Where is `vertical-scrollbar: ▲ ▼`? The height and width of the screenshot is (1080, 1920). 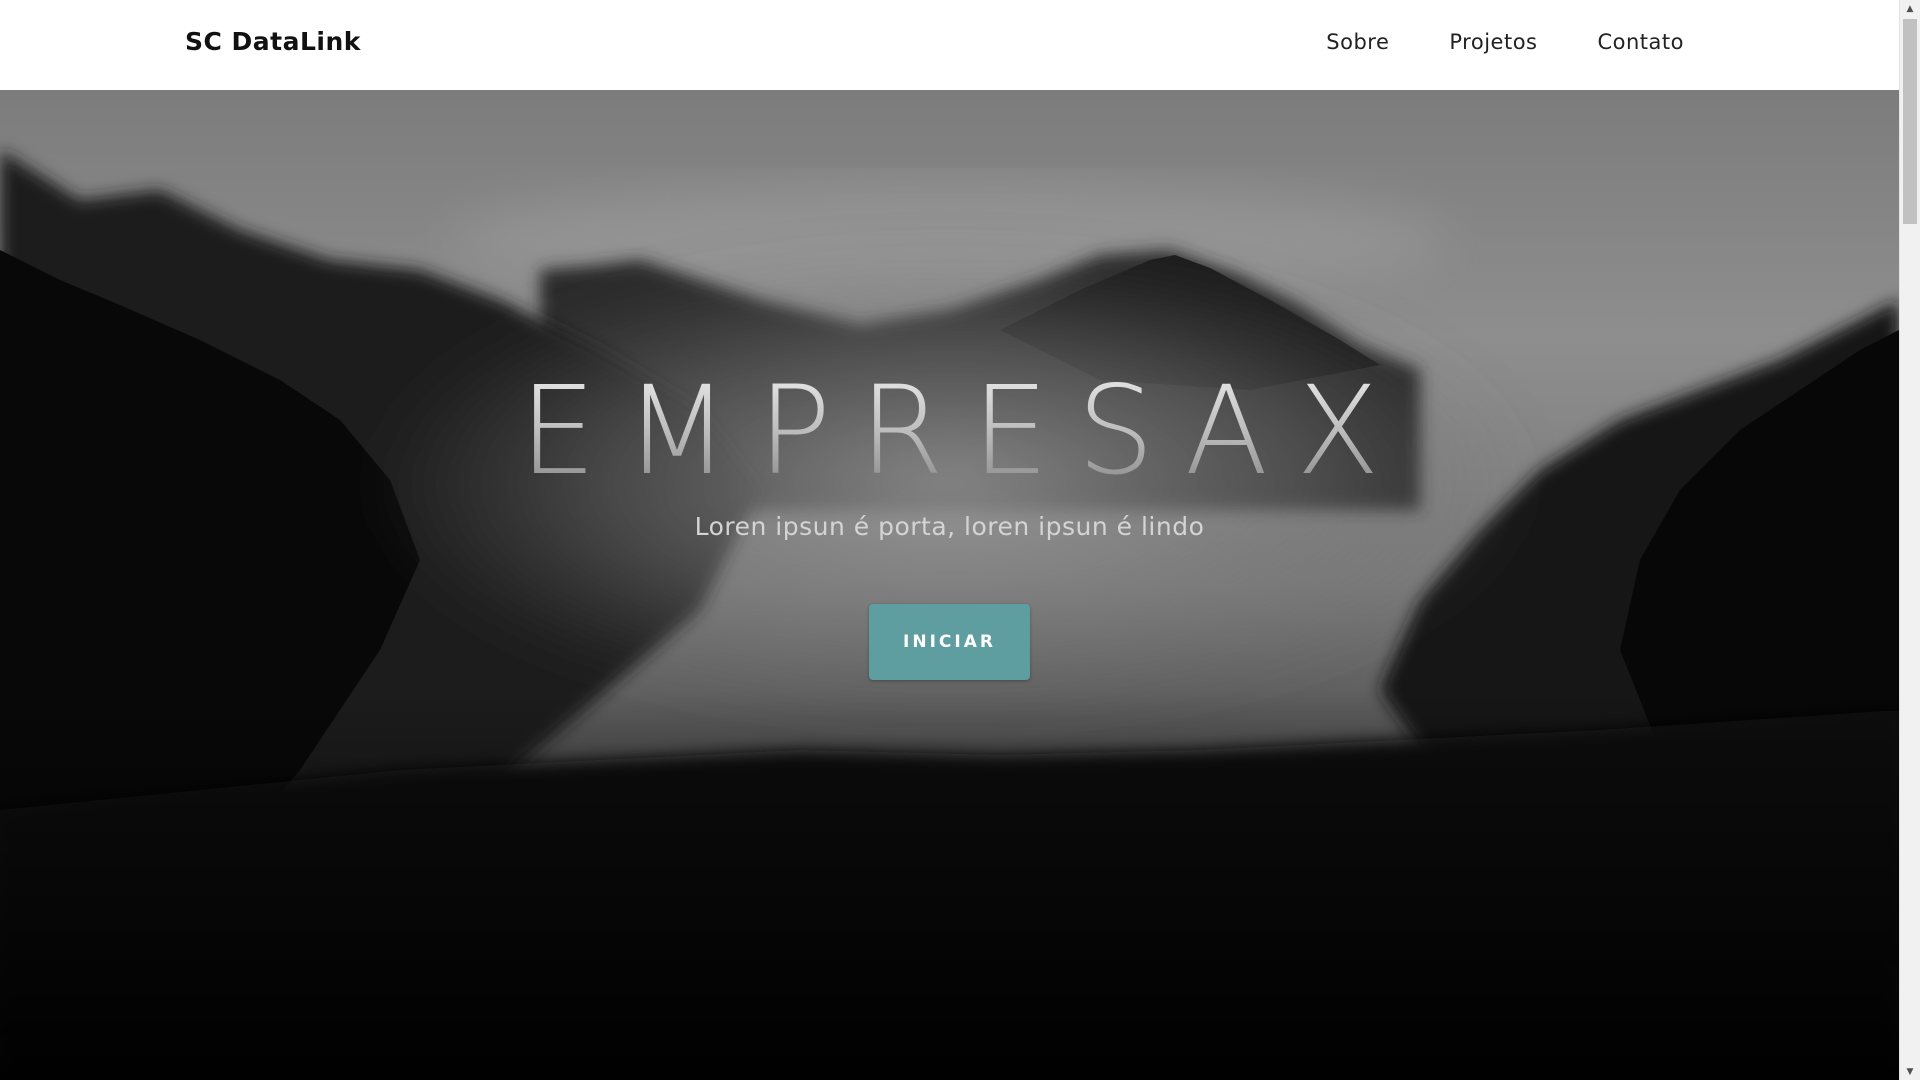 vertical-scrollbar: ▲ ▼ is located at coordinates (1909, 540).